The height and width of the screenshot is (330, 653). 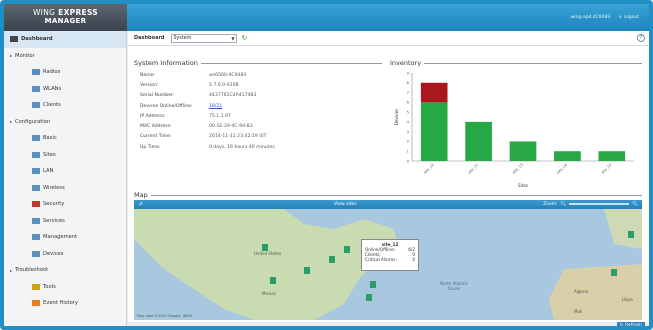 What do you see at coordinates (11, 270) in the screenshot?
I see `caret-icon: ▸` at bounding box center [11, 270].